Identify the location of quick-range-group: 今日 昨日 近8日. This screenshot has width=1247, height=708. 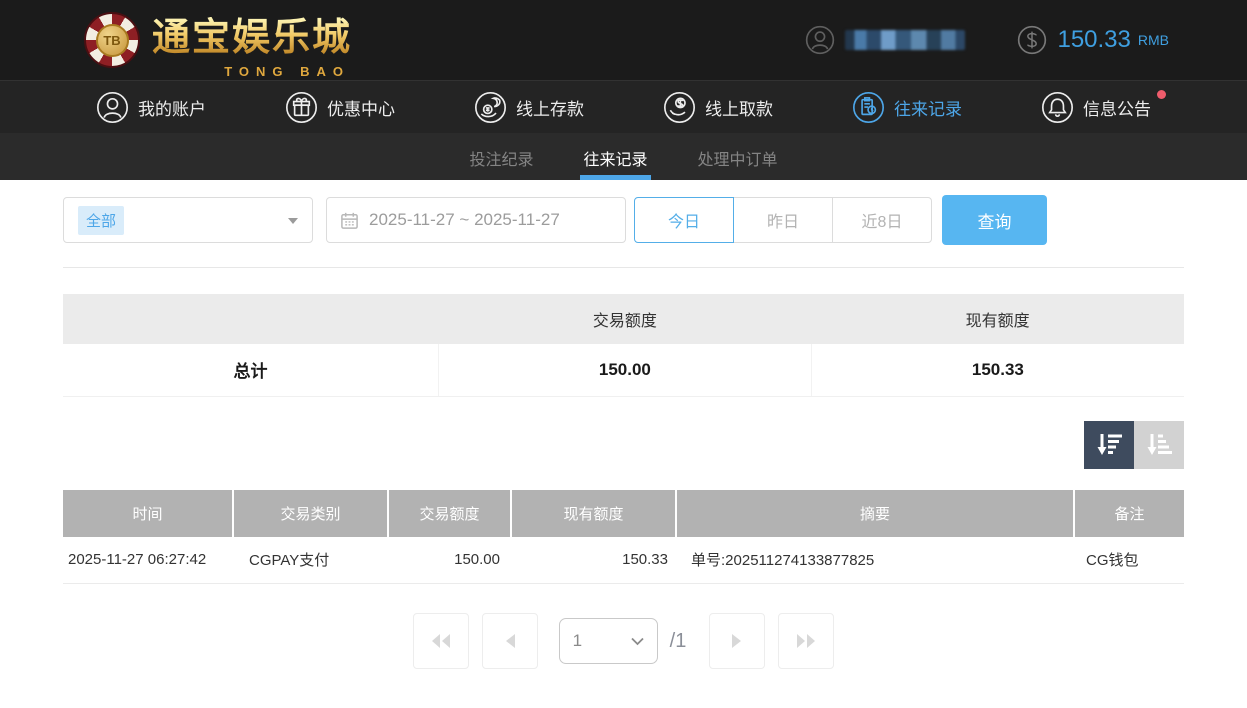
(783, 220).